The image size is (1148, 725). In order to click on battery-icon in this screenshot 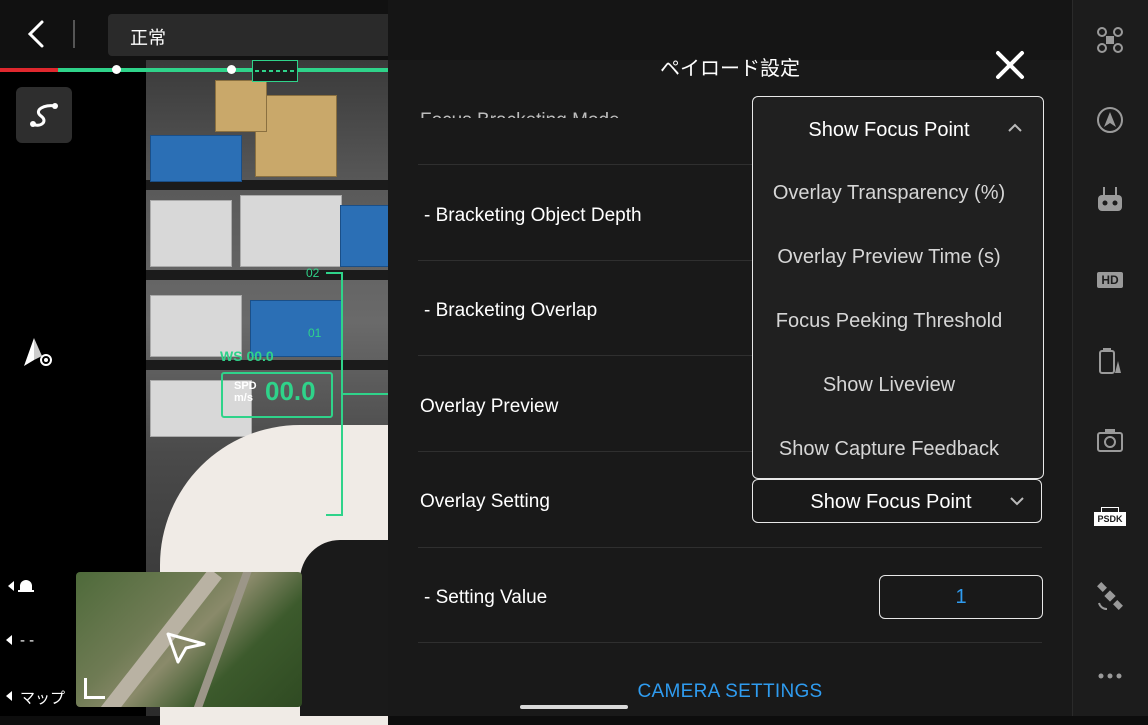, I will do `click(1110, 360)`.